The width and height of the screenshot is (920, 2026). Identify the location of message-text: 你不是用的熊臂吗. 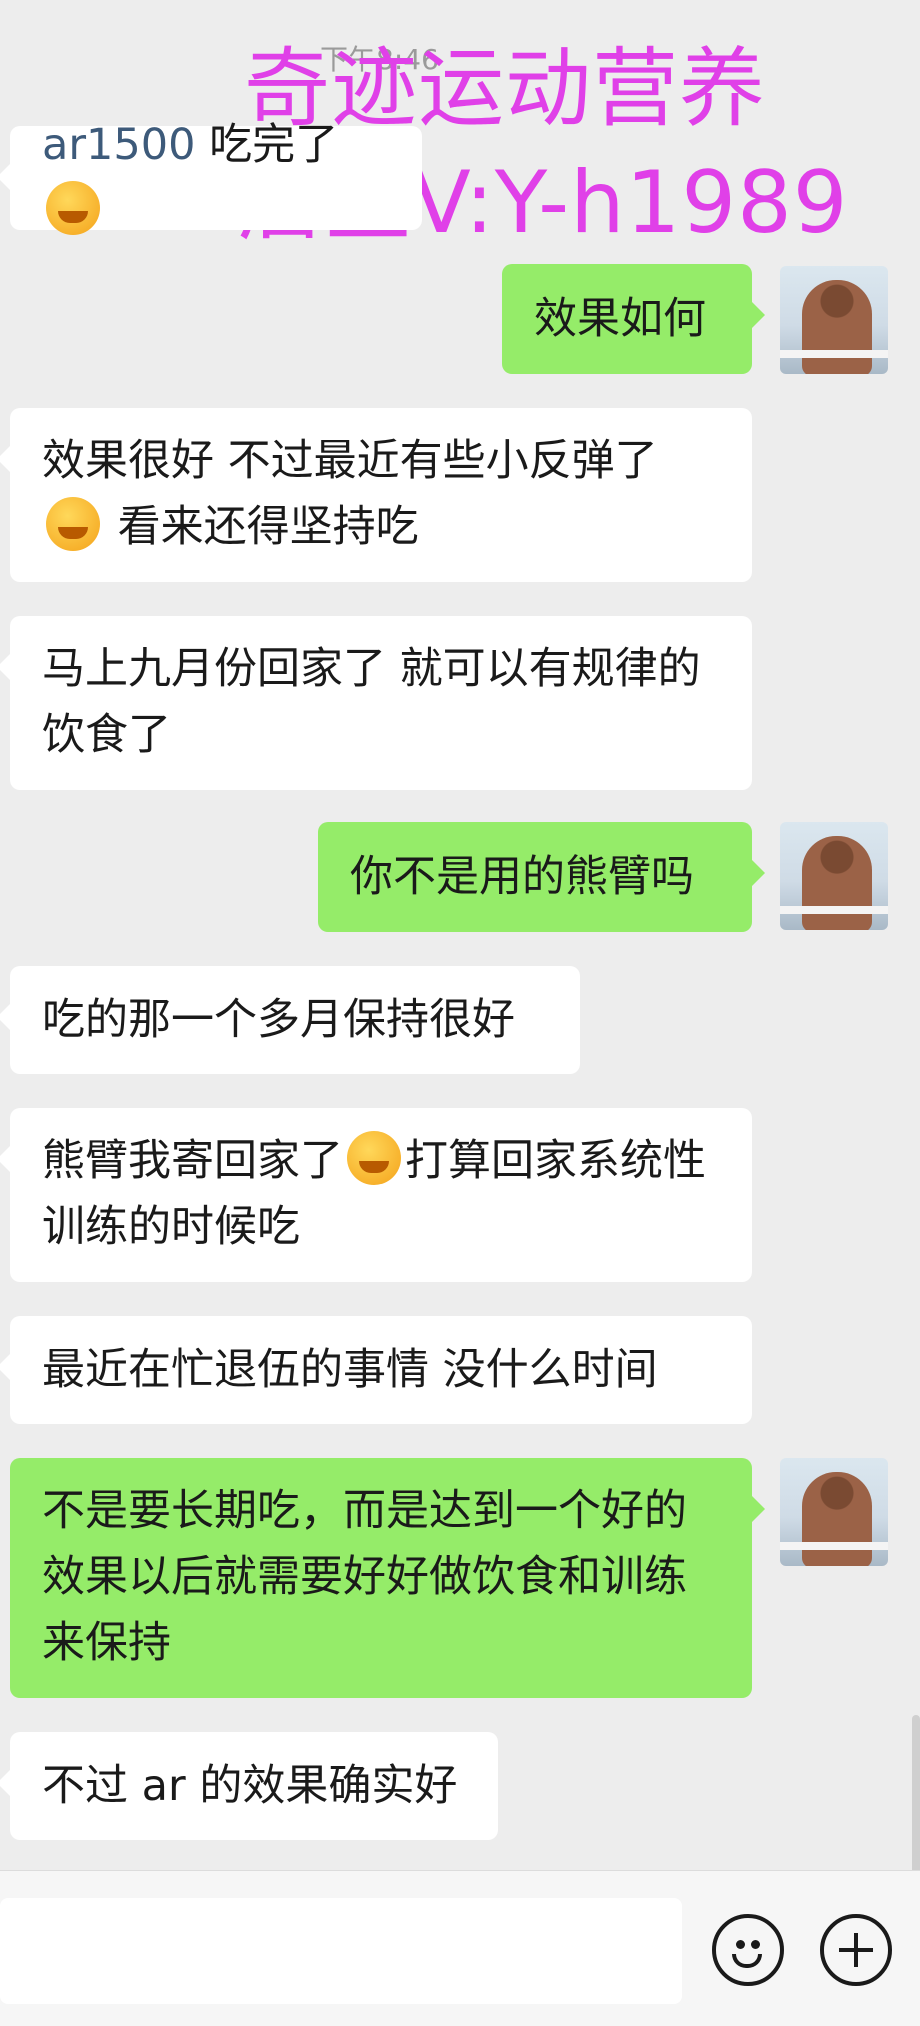
(522, 877).